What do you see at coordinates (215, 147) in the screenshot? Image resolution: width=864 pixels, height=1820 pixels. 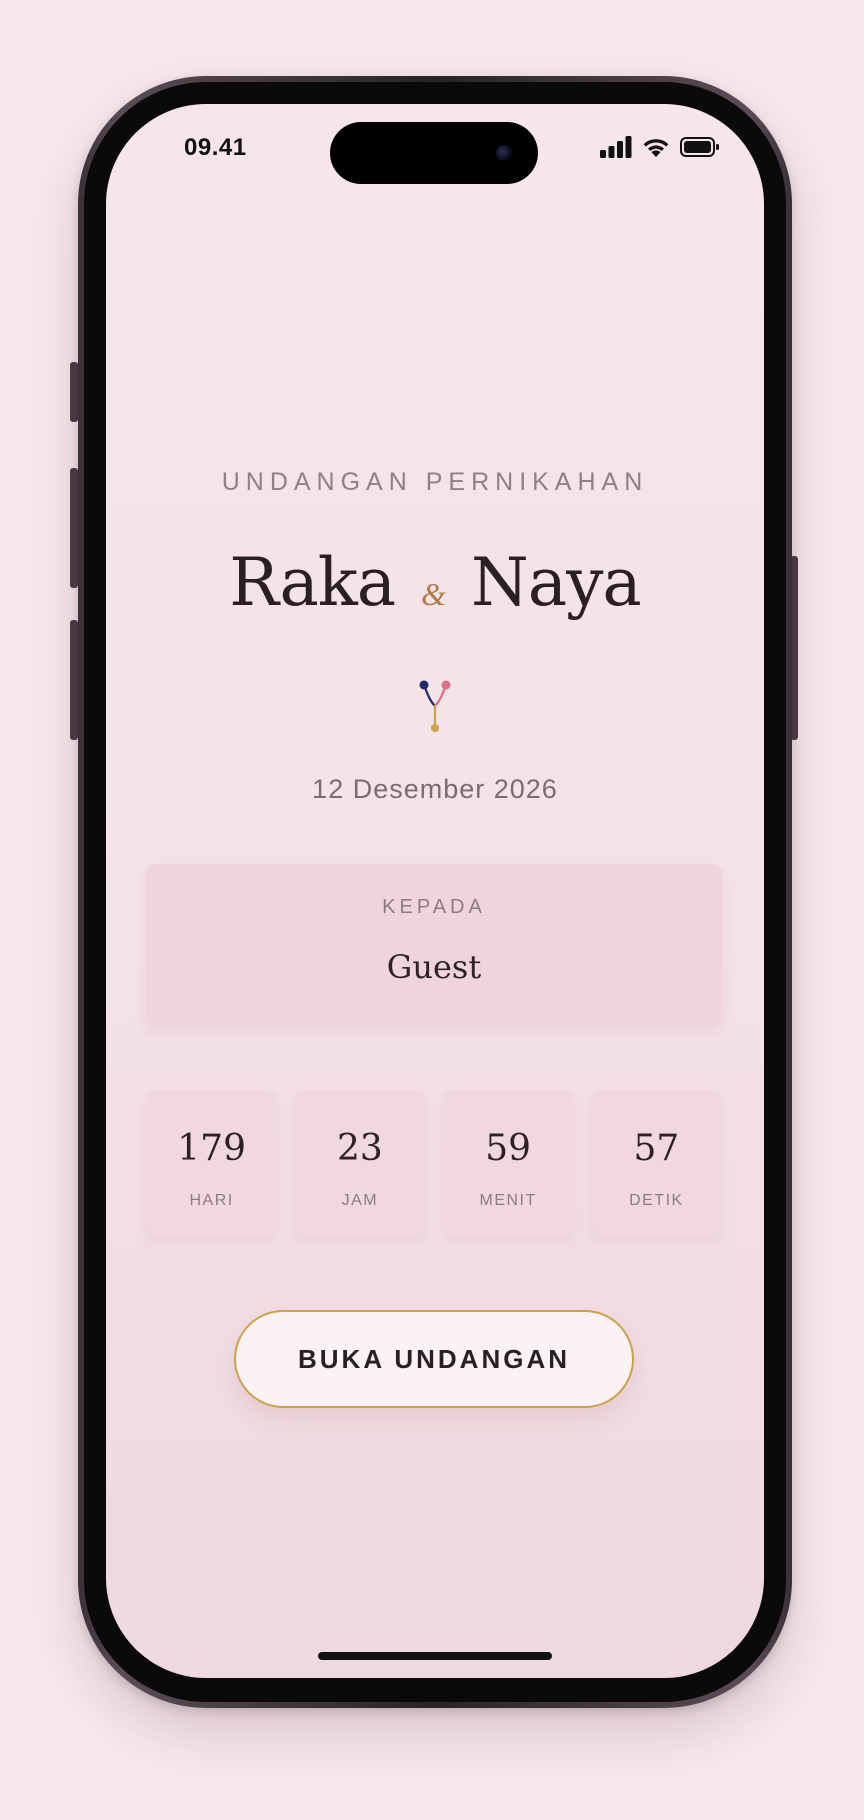 I see `status-time: 09.41` at bounding box center [215, 147].